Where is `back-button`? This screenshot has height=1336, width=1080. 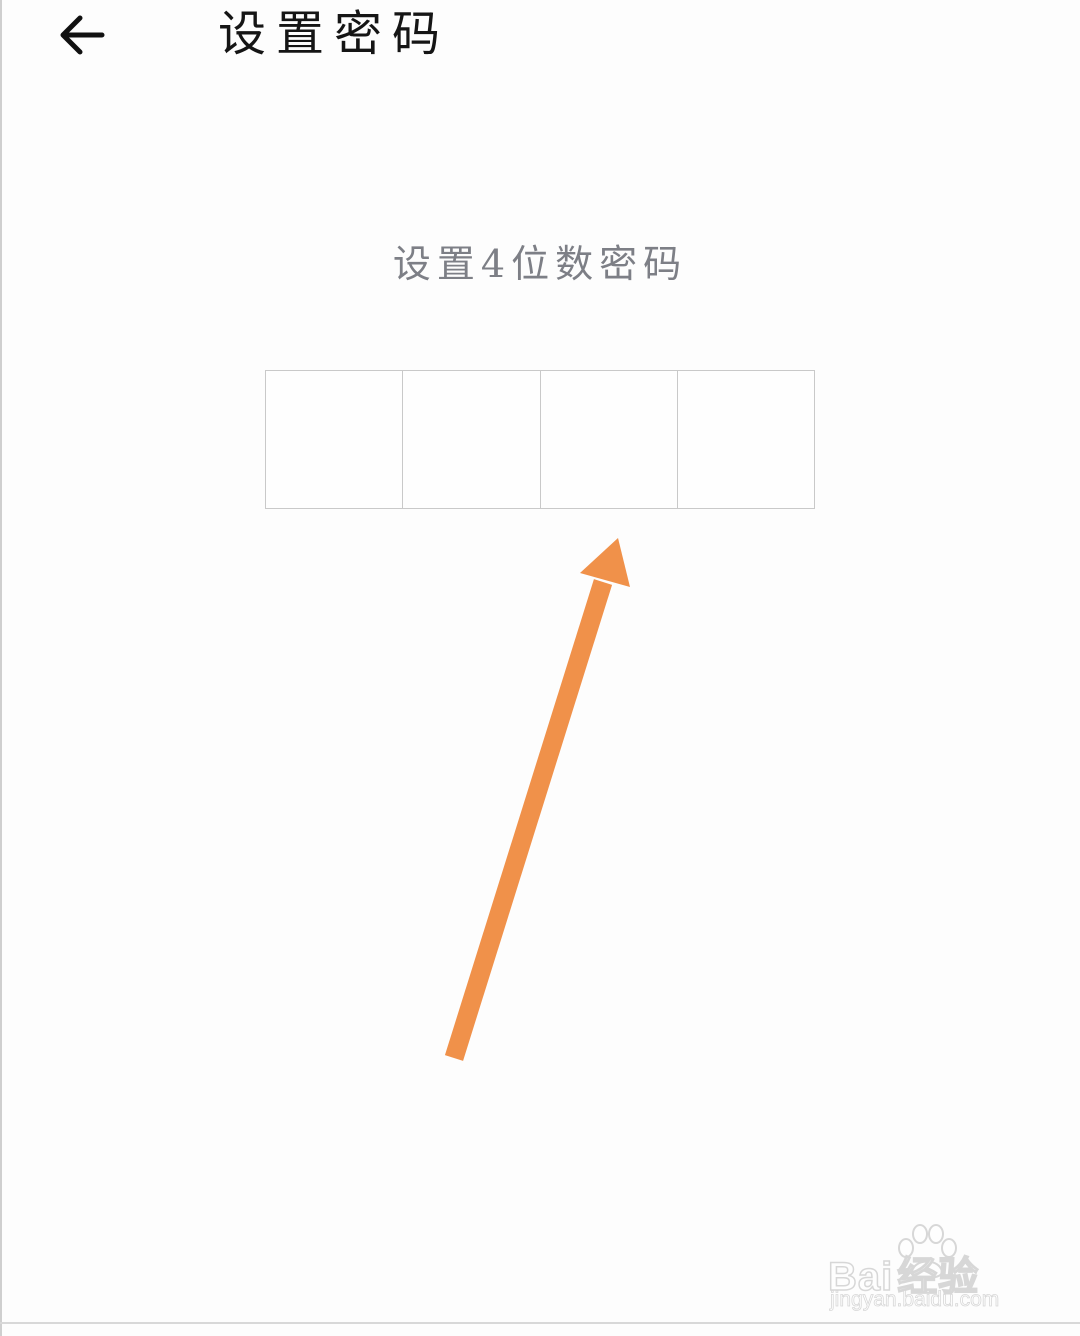
back-button is located at coordinates (84, 35).